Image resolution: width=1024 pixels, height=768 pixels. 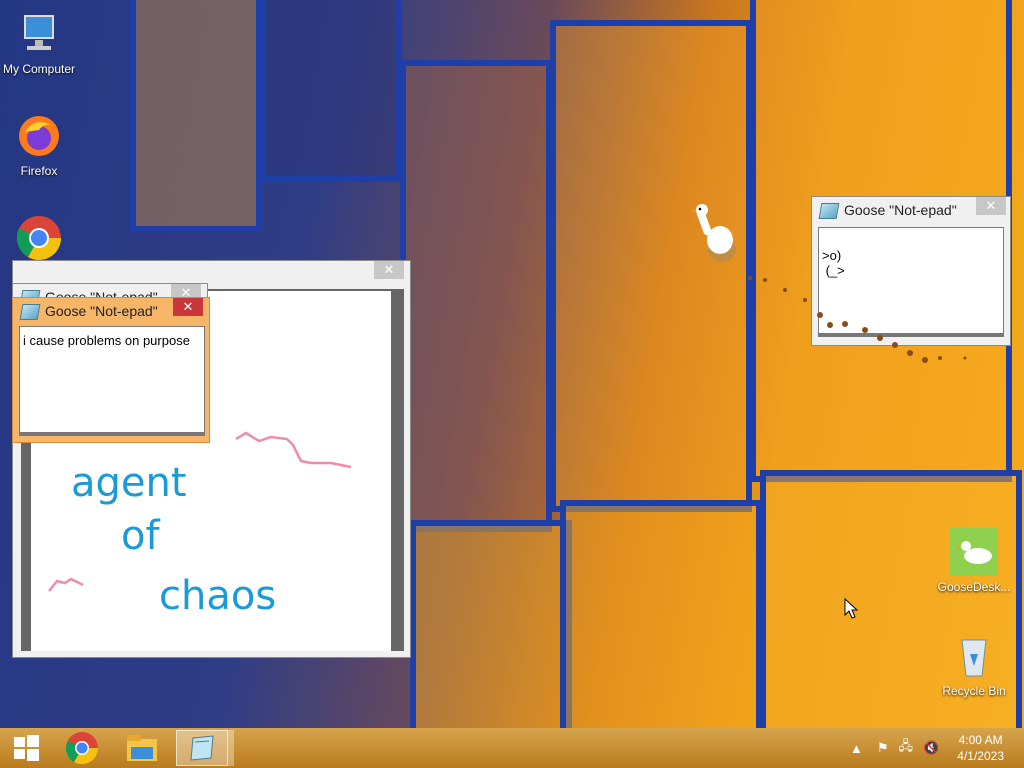 I want to click on system-tray: ▲ ⚑ 🖧 🔇, so click(x=894, y=748).